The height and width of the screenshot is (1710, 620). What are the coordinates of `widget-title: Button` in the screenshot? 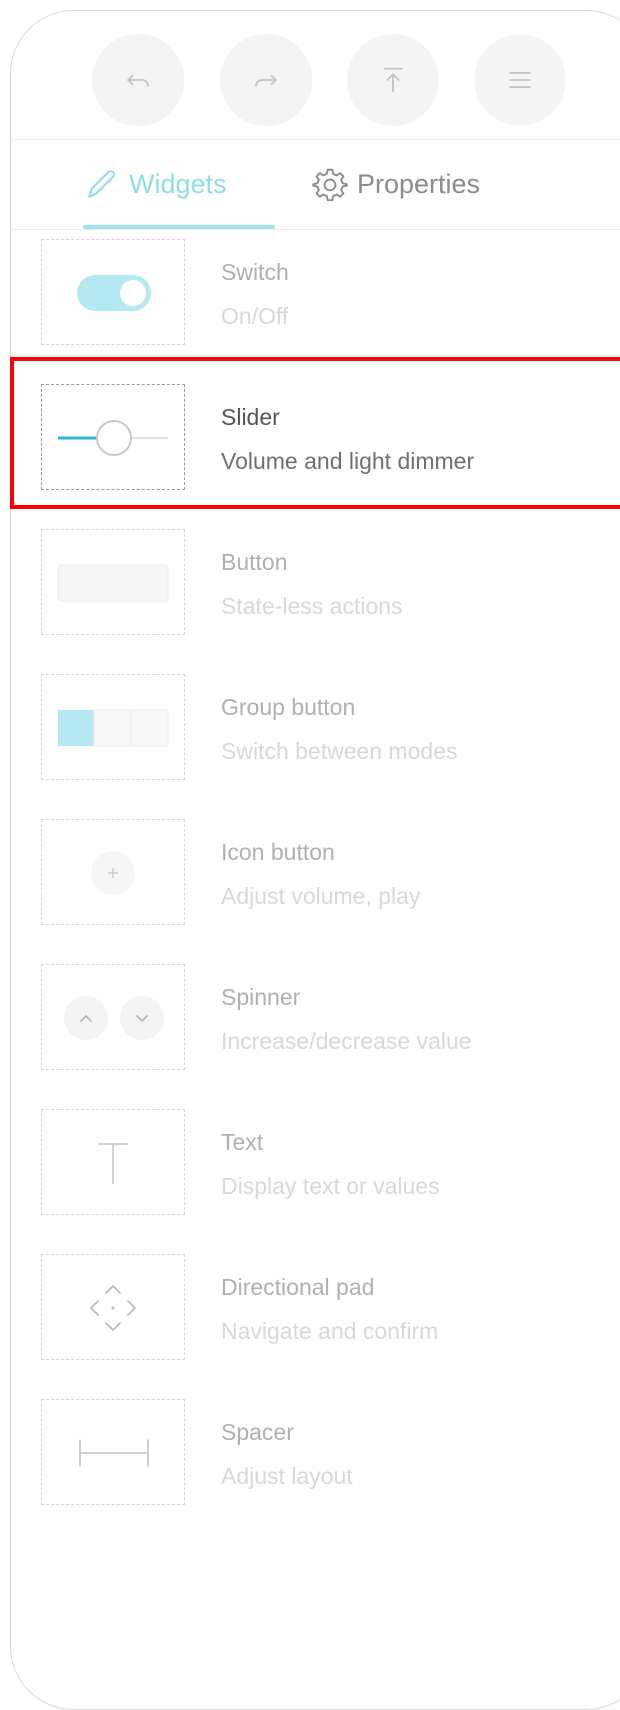 It's located at (254, 562).